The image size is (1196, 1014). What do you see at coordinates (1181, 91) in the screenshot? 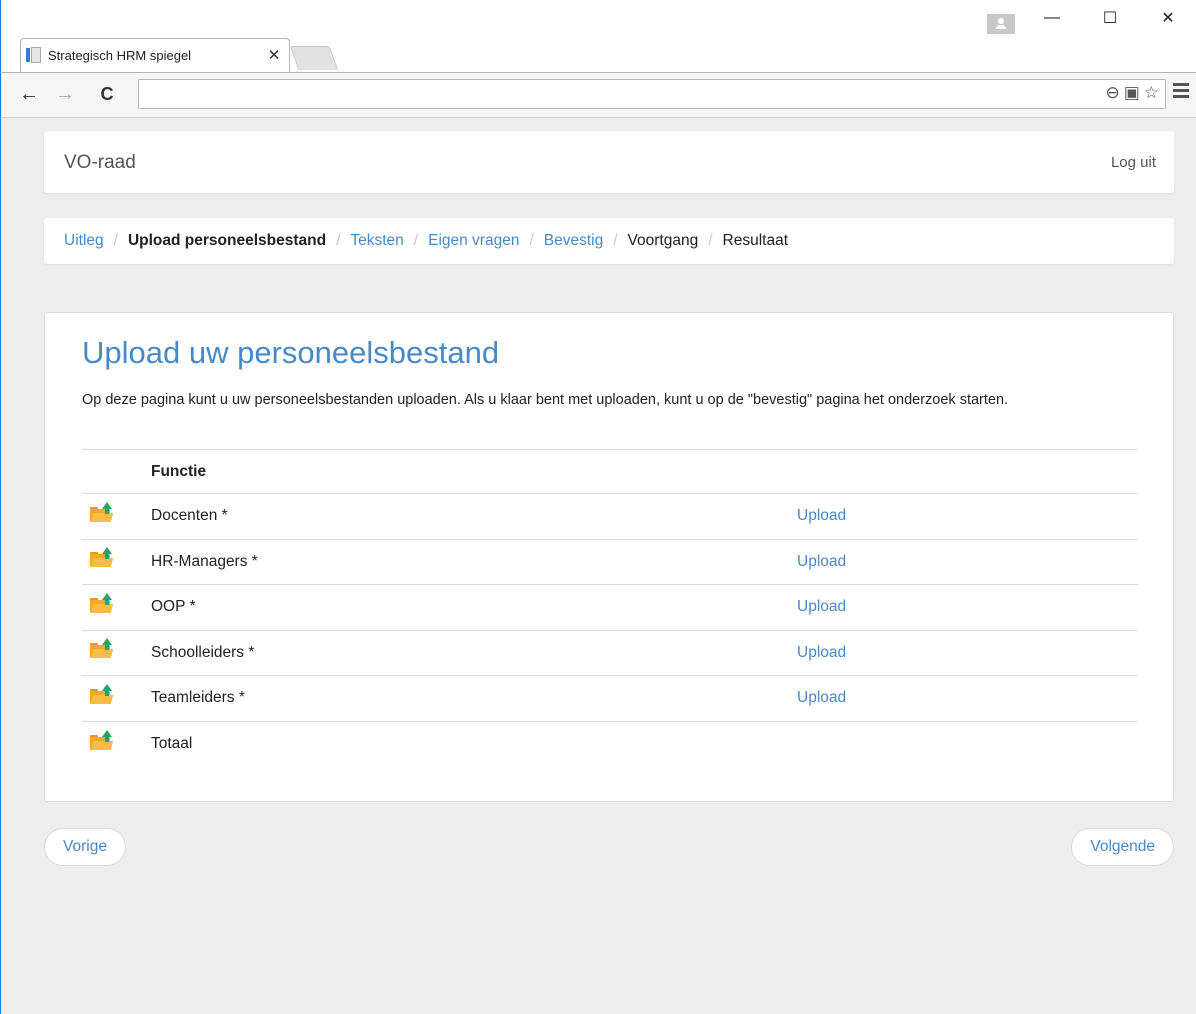
I see `browser-menu-icon` at bounding box center [1181, 91].